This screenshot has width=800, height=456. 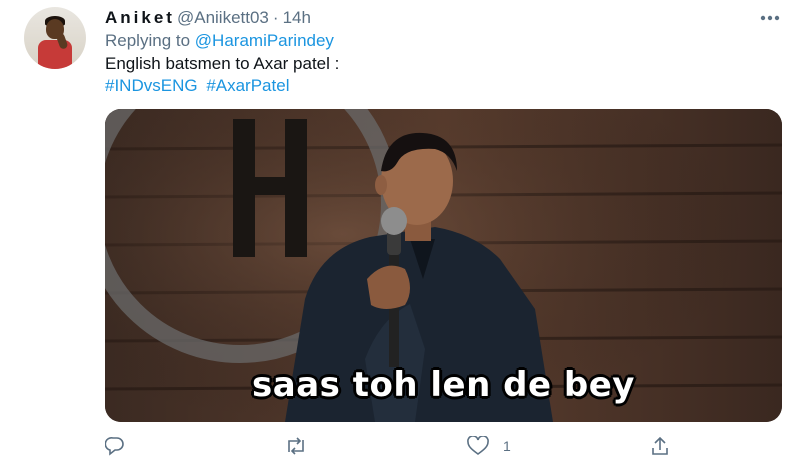 I want to click on like-button: 1, so click(x=489, y=446).